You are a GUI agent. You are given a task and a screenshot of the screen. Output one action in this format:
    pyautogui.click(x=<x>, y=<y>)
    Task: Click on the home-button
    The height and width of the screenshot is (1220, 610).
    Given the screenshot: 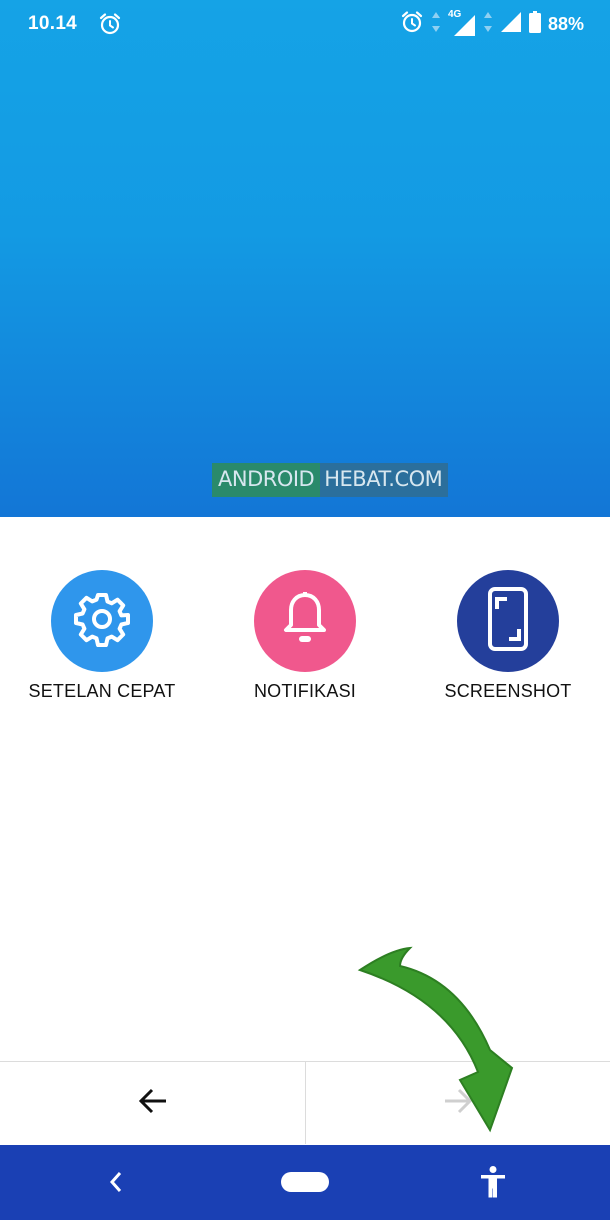 What is the action you would take?
    pyautogui.click(x=305, y=1182)
    